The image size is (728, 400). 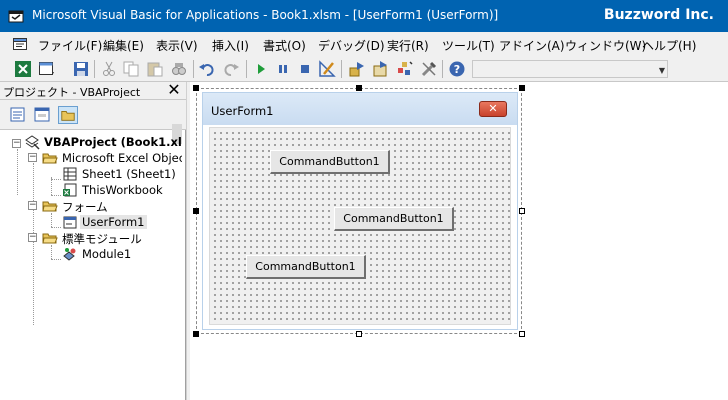 What do you see at coordinates (360, 109) in the screenshot?
I see `userform-title-bar: UserForm1 ✕` at bounding box center [360, 109].